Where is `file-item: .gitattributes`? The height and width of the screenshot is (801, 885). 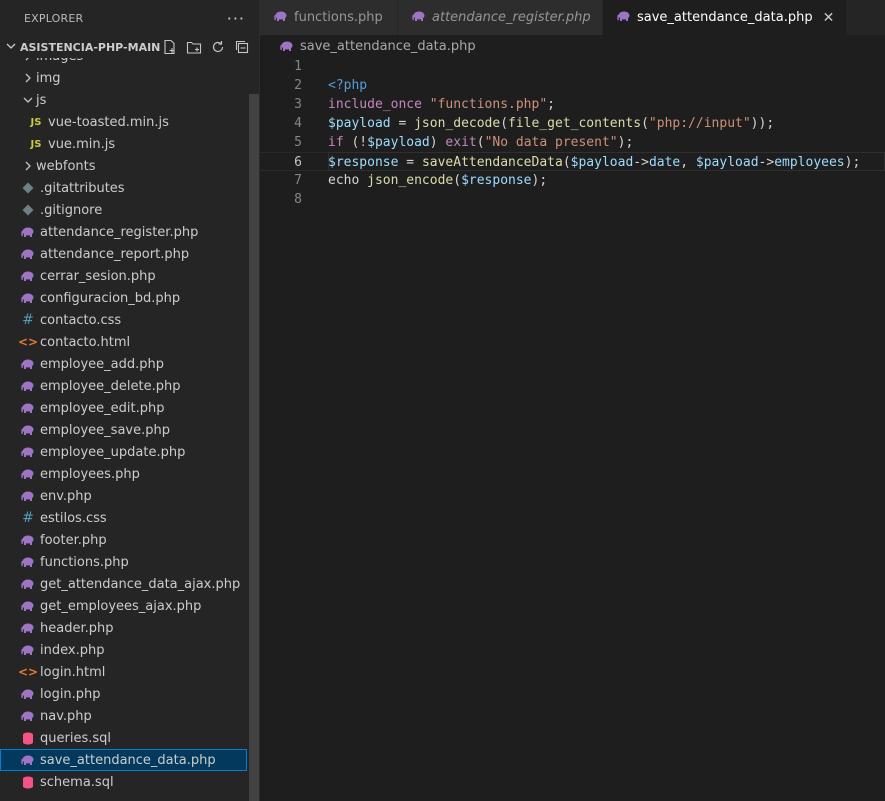 file-item: .gitattributes is located at coordinates (123, 188).